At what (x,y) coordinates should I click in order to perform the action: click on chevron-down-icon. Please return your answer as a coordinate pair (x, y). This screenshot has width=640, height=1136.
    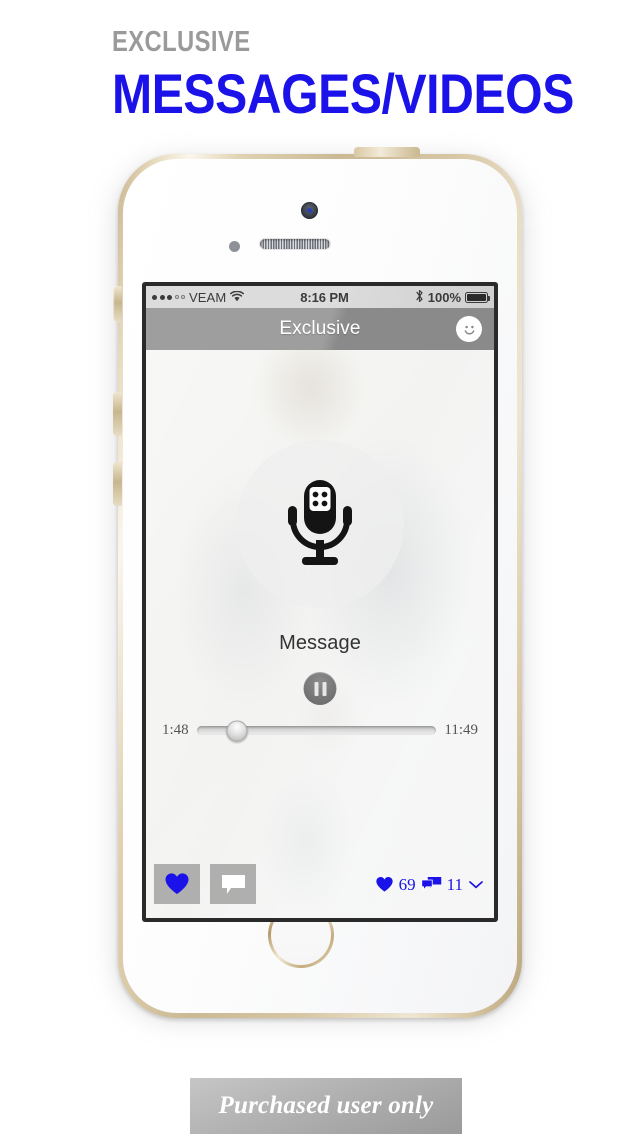
    Looking at the image, I should click on (476, 884).